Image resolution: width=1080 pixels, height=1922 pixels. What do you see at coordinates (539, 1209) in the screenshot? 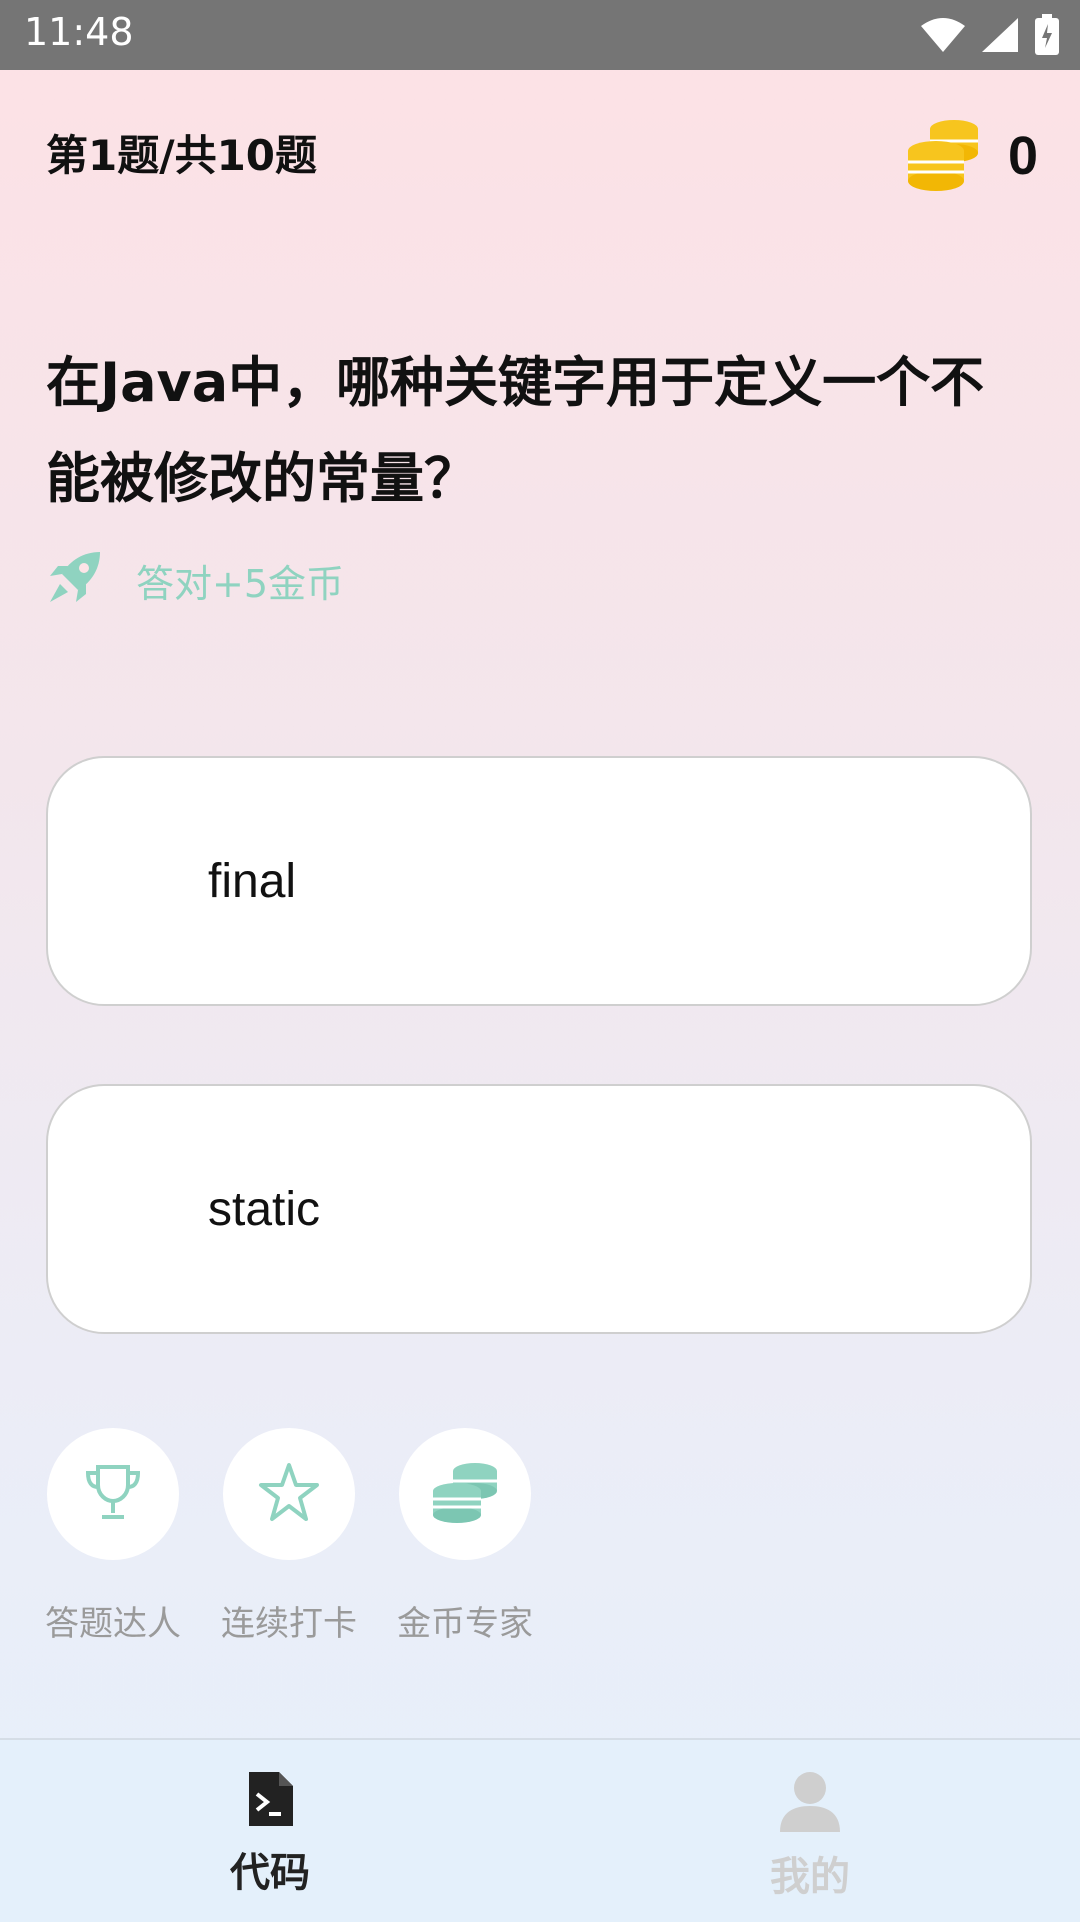
I see `option-b: static` at bounding box center [539, 1209].